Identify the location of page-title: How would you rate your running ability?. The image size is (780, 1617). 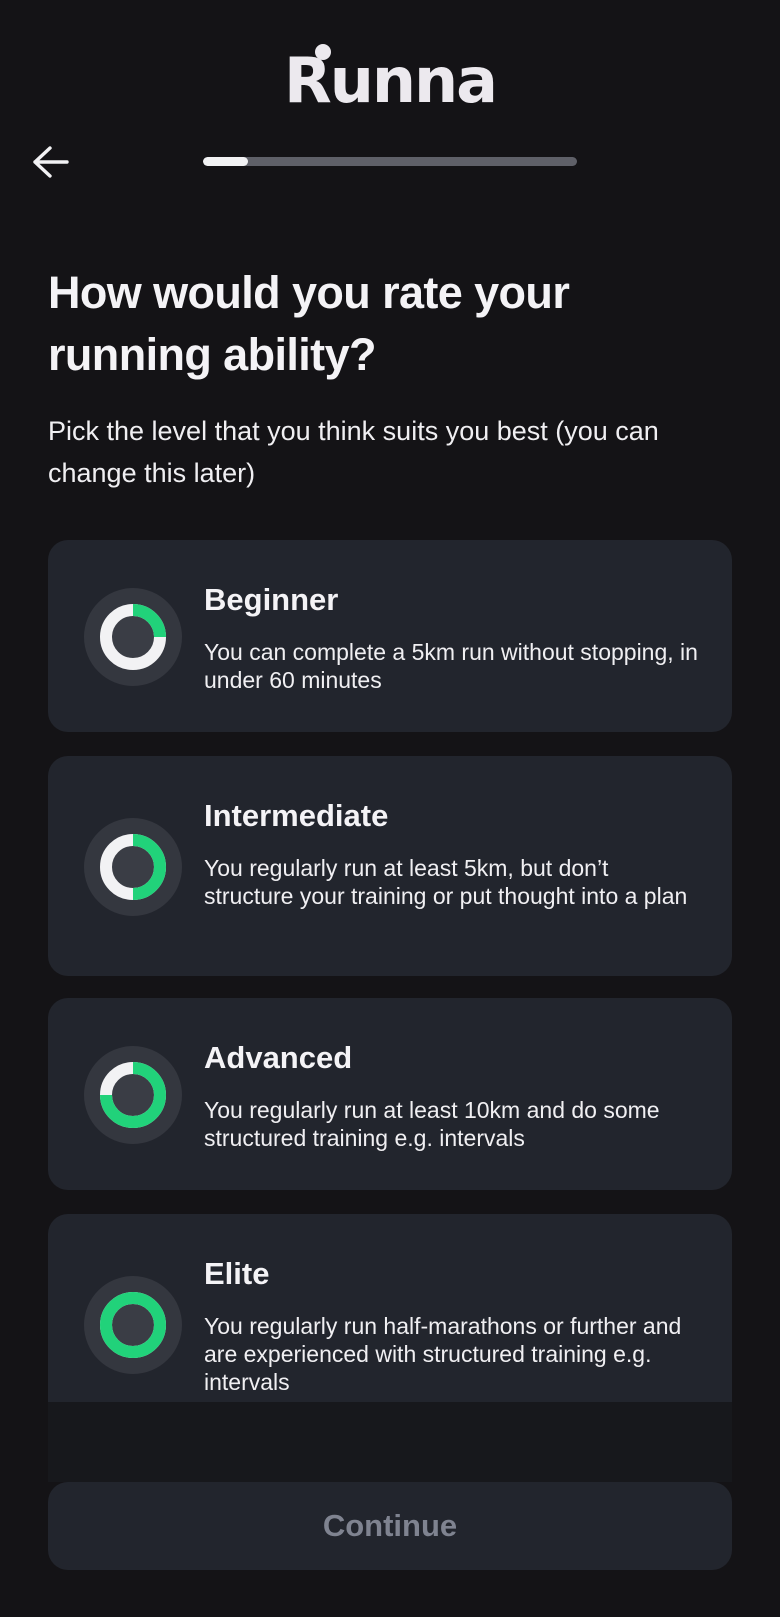
(309, 323).